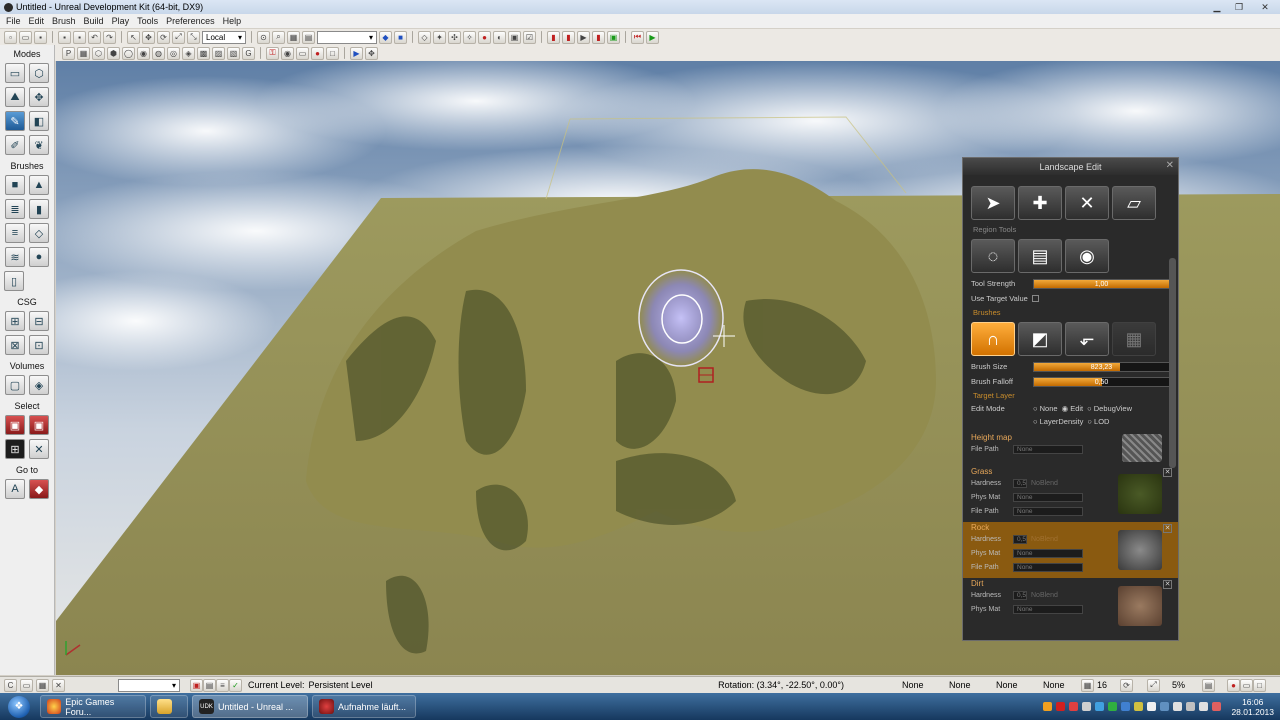 This screenshot has height=720, width=1280. Describe the element at coordinates (1259, 685) in the screenshot. I see `fullscreen-icon: □` at that location.